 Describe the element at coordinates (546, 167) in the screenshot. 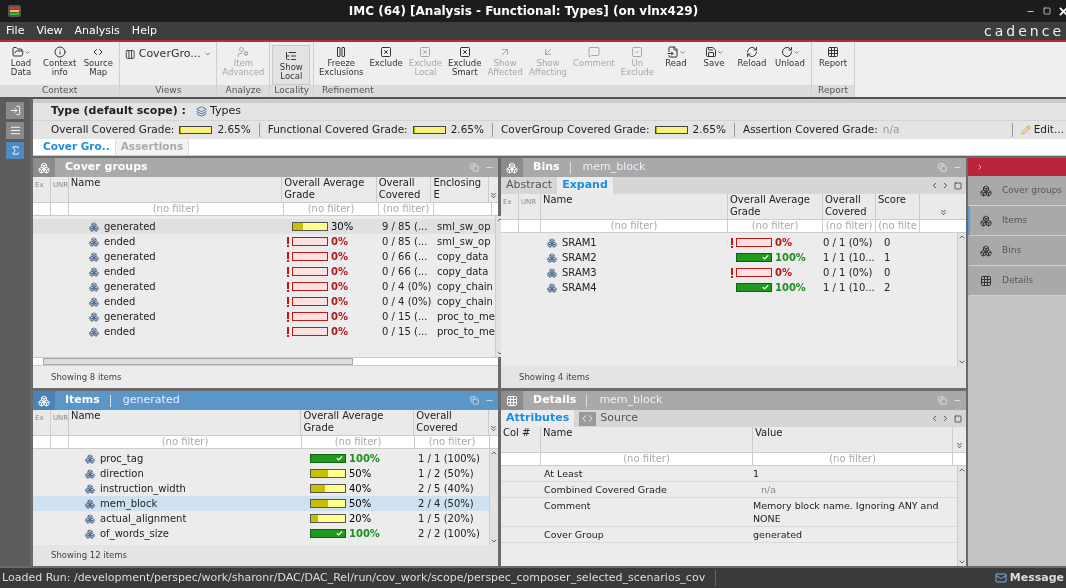

I see `panel-title: Bins` at that location.